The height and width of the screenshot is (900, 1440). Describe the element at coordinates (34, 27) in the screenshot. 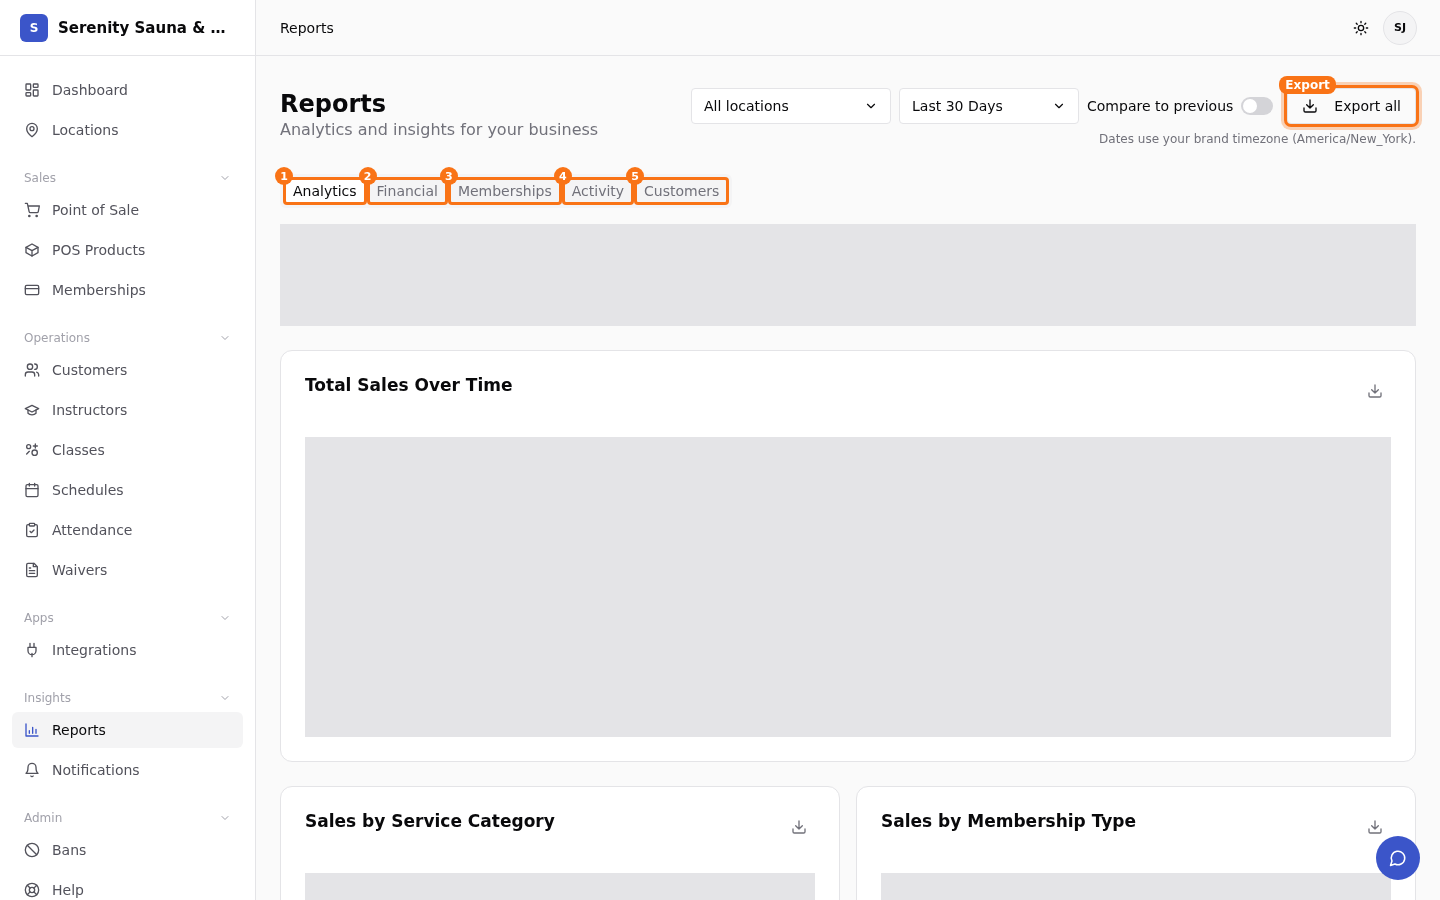

I see `brand-logo: S` at that location.